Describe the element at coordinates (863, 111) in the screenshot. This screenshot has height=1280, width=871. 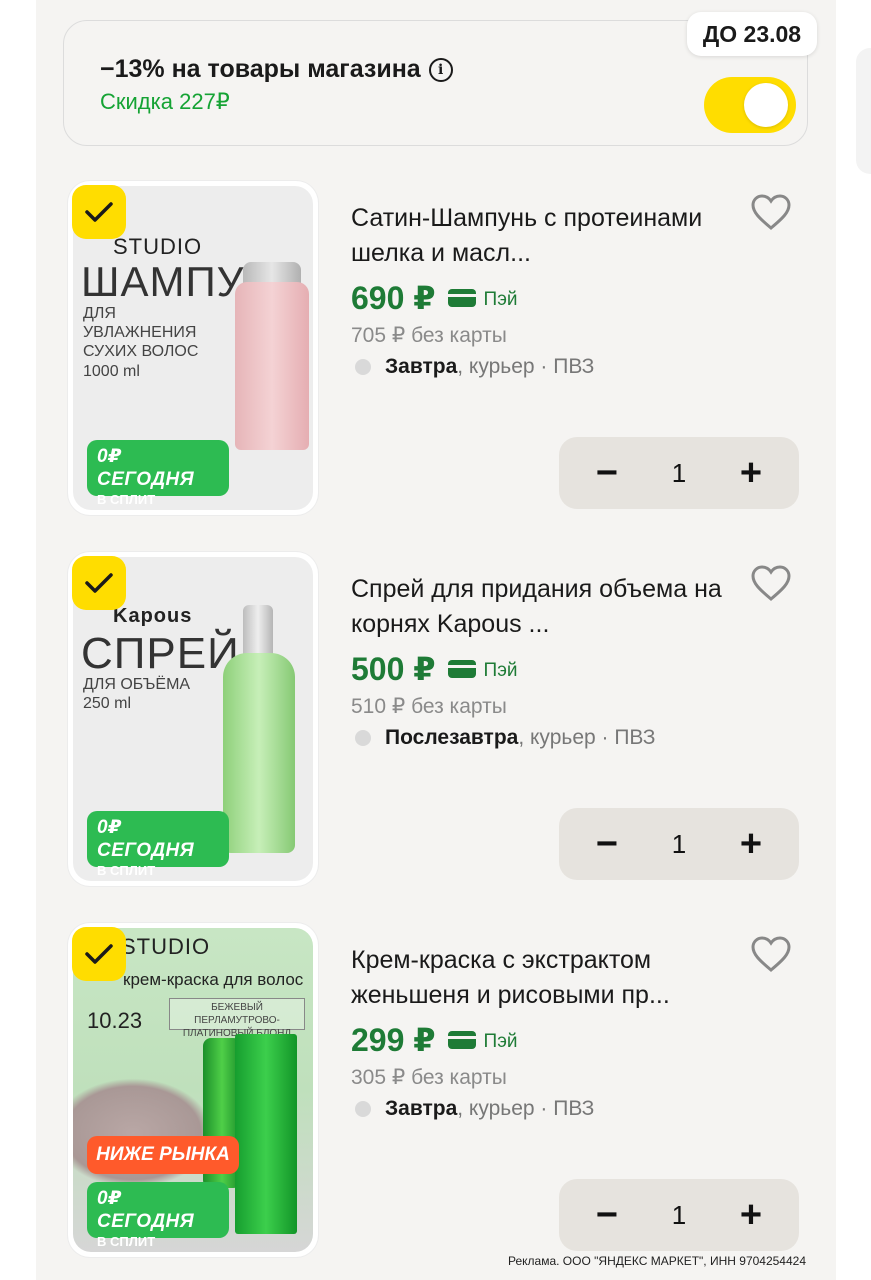
I see `side-card-edge` at that location.